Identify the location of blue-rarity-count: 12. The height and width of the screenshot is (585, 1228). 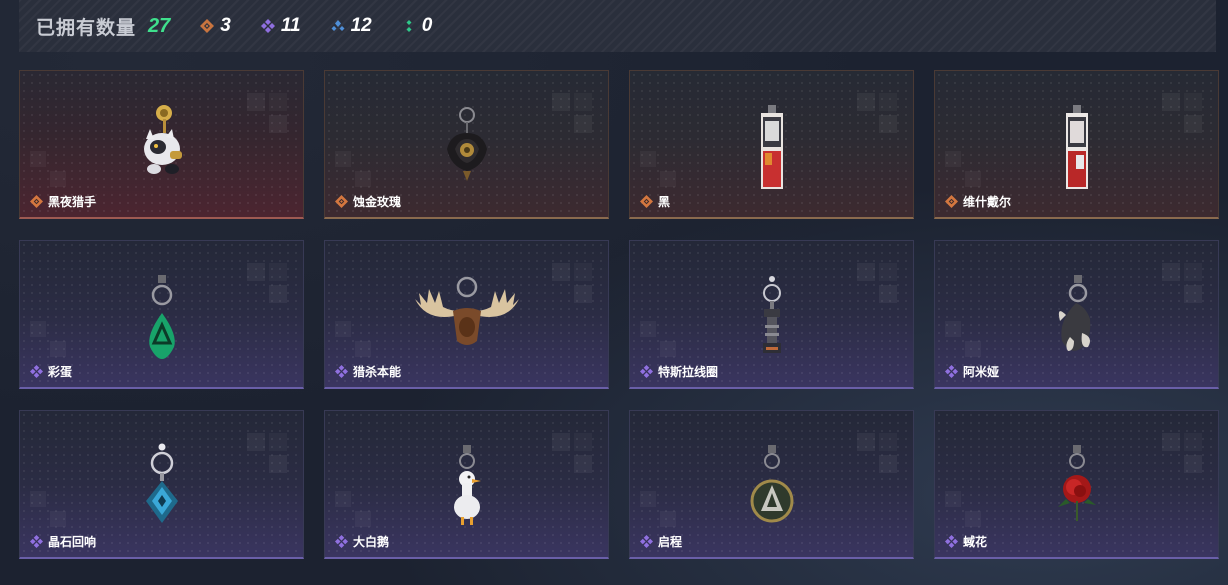
(361, 25).